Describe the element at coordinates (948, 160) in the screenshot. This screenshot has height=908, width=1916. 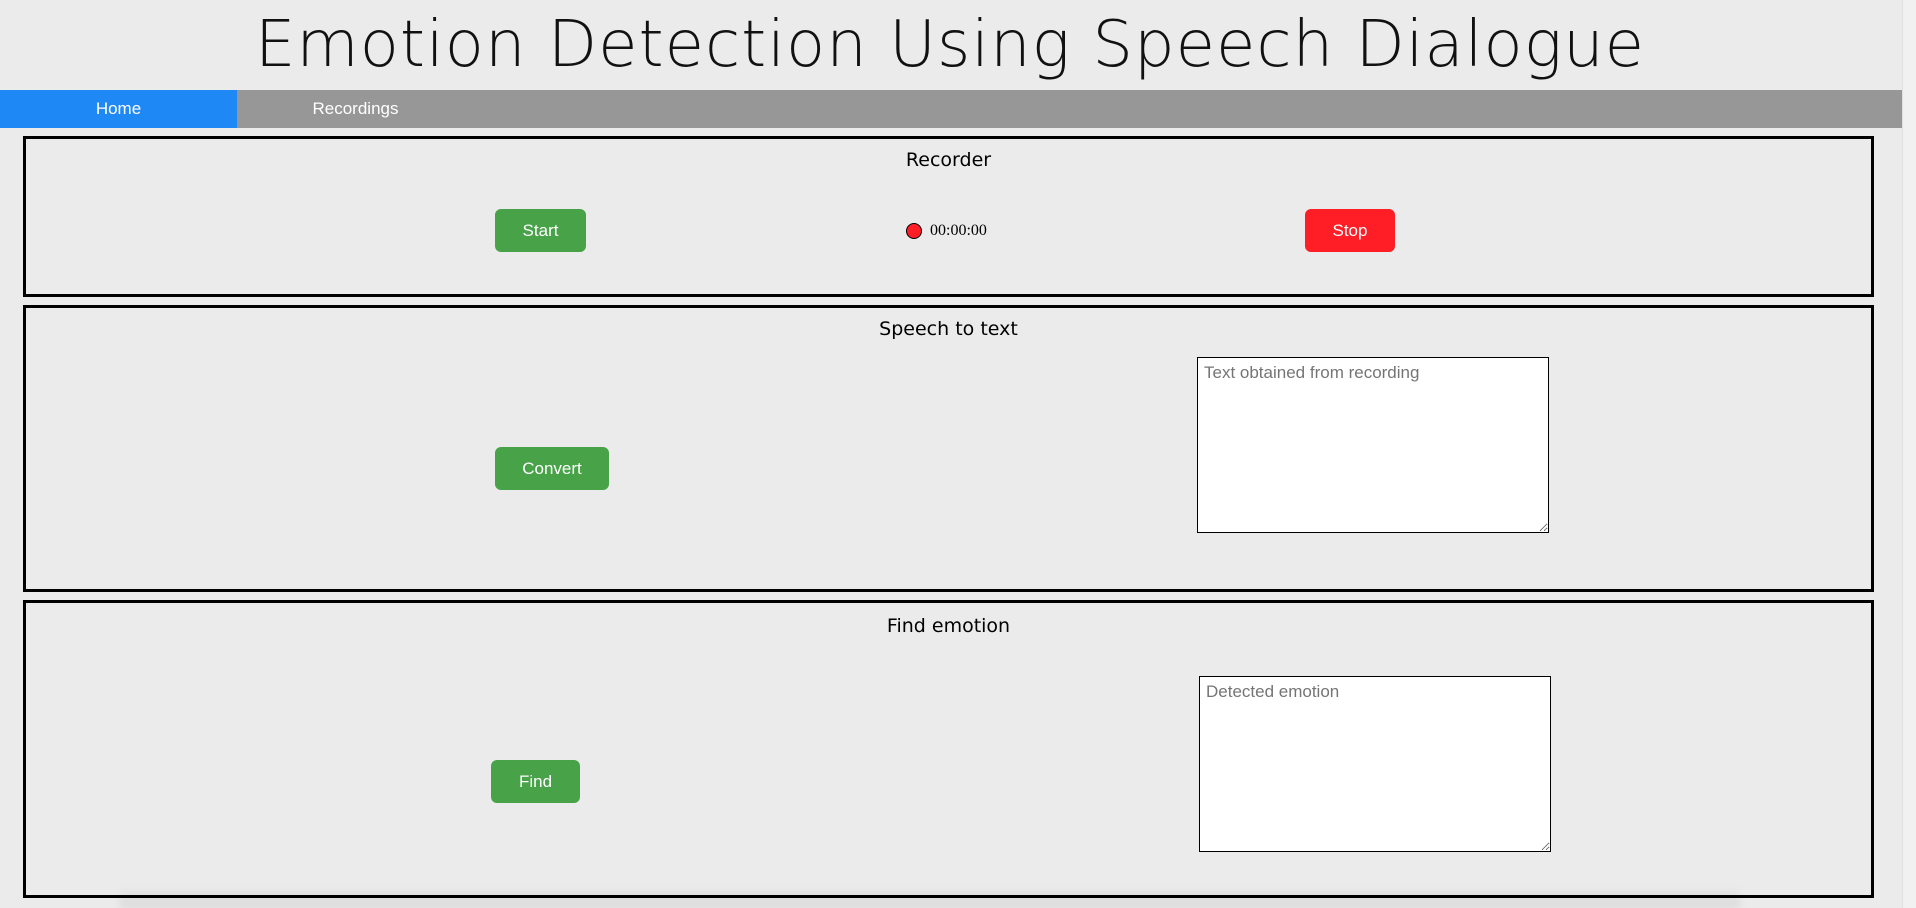
I see `recorder-heading: Recorder` at that location.